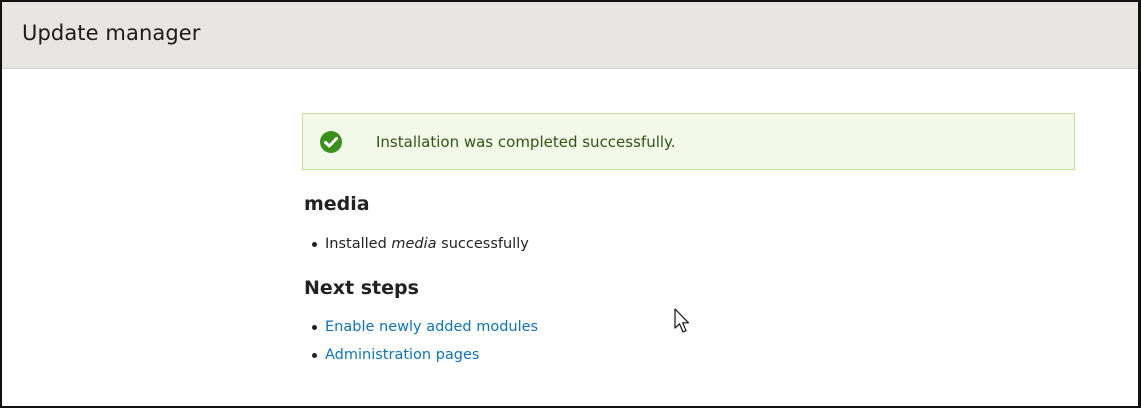  What do you see at coordinates (402, 355) in the screenshot?
I see `administration-pages-link: Administration pages` at bounding box center [402, 355].